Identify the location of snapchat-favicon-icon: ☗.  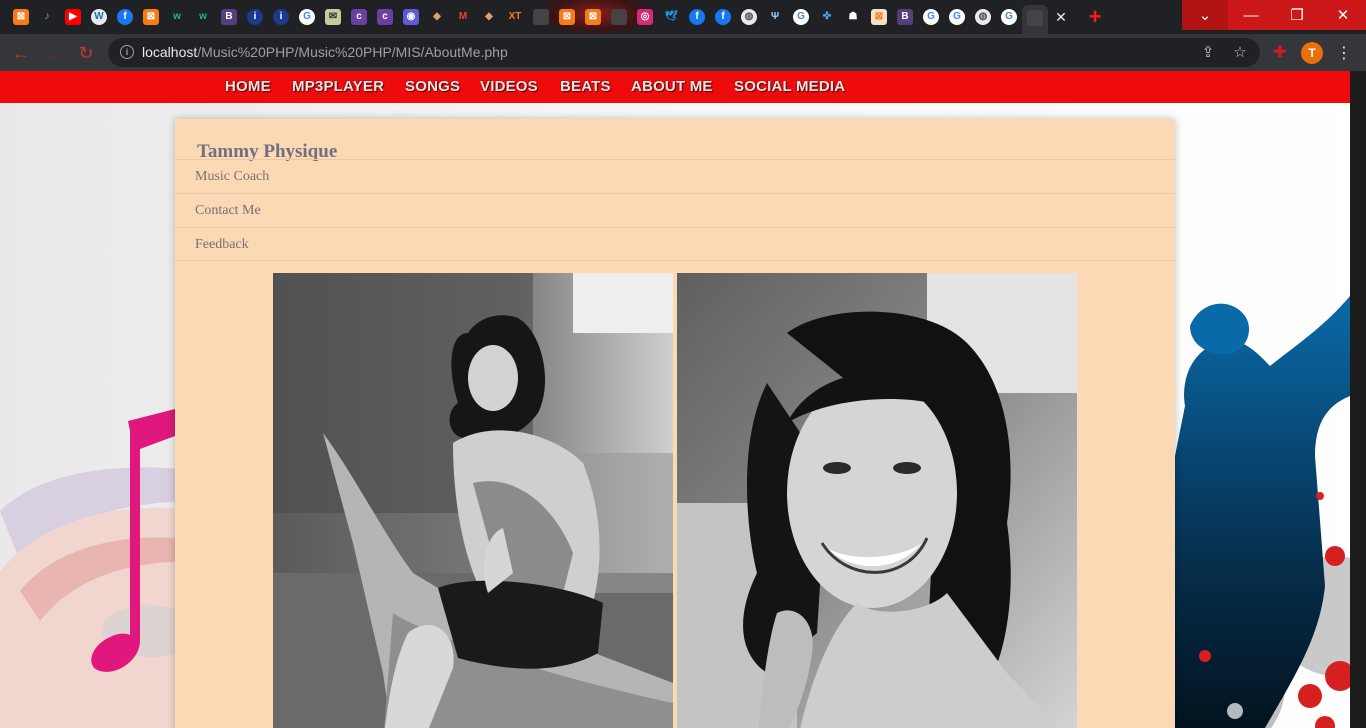
(853, 17).